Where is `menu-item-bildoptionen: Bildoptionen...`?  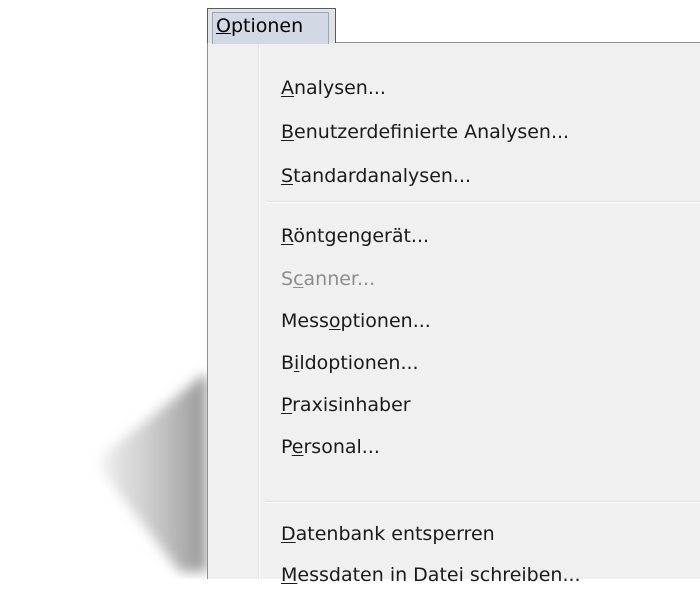
menu-item-bildoptionen: Bildoptionen... is located at coordinates (477, 363).